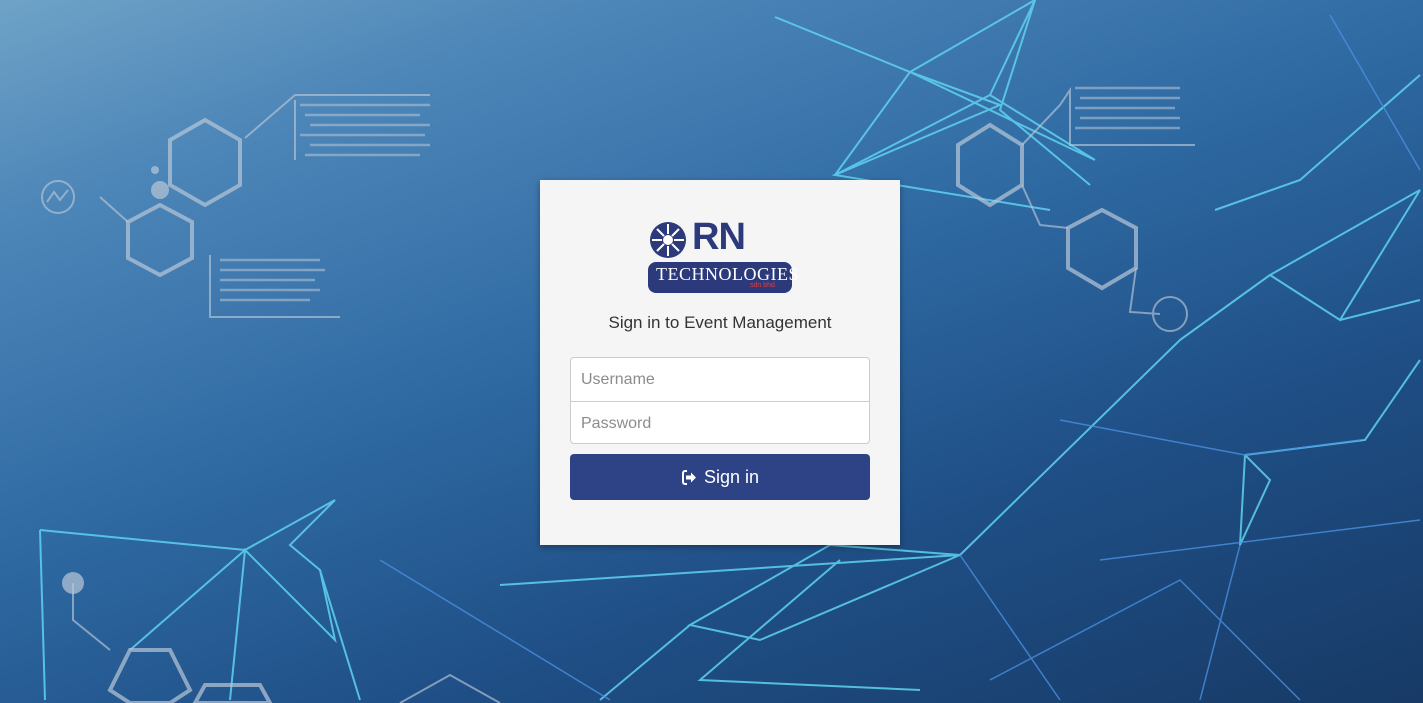 The image size is (1423, 703). Describe the element at coordinates (688, 477) in the screenshot. I see `sign-in-icon` at that location.